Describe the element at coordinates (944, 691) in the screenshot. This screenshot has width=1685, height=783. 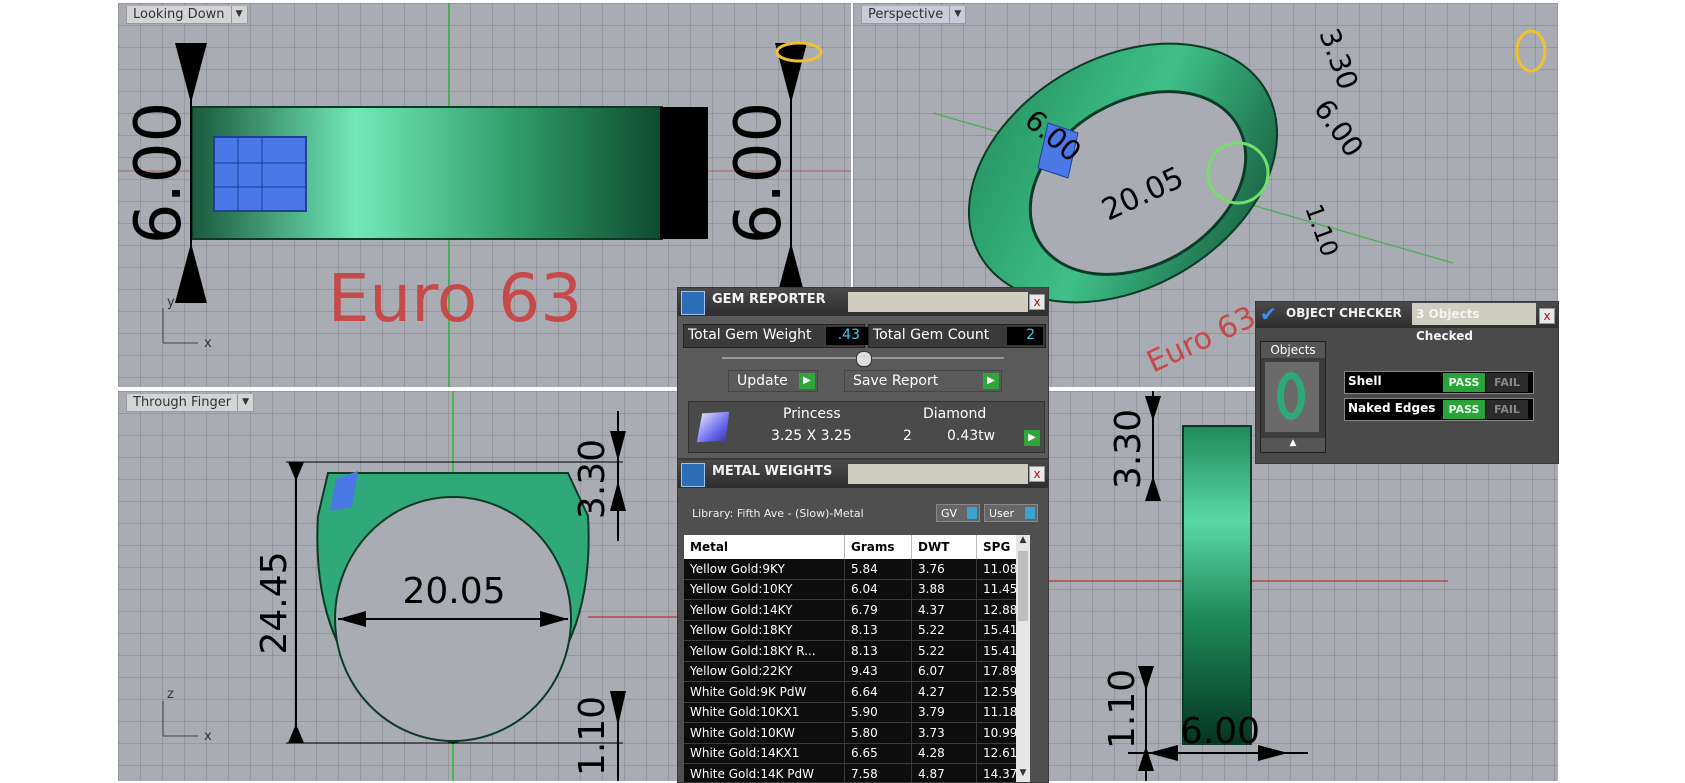
I see `cell-dwt: 4.27` at that location.